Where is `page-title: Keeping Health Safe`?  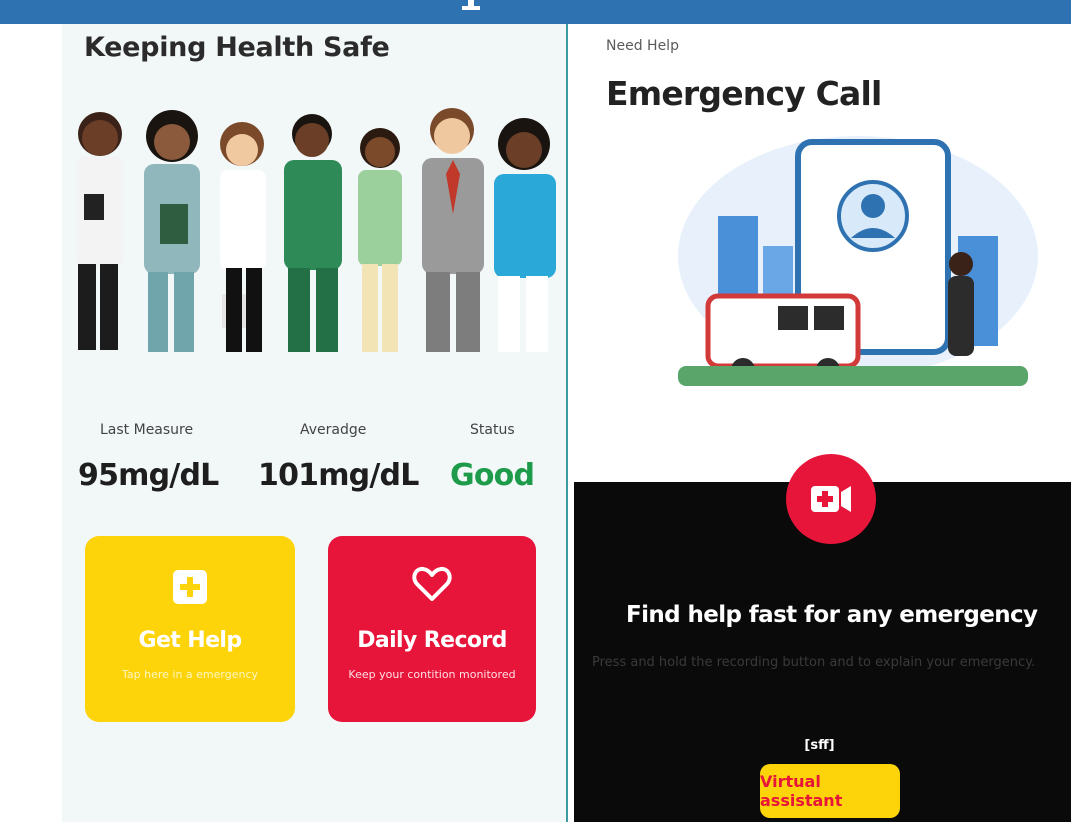 page-title: Keeping Health Safe is located at coordinates (237, 47).